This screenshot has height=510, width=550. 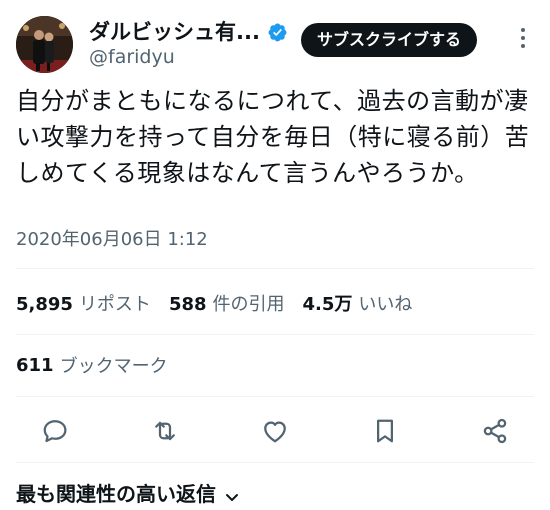 I want to click on verified-badge-icon, so click(x=277, y=32).